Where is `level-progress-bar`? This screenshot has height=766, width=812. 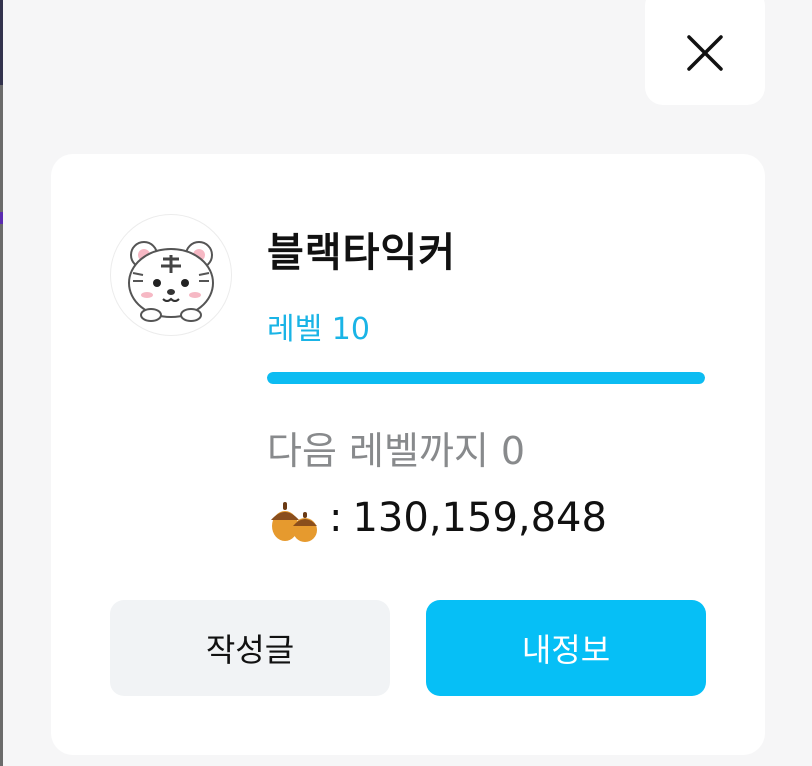
level-progress-bar is located at coordinates (486, 378).